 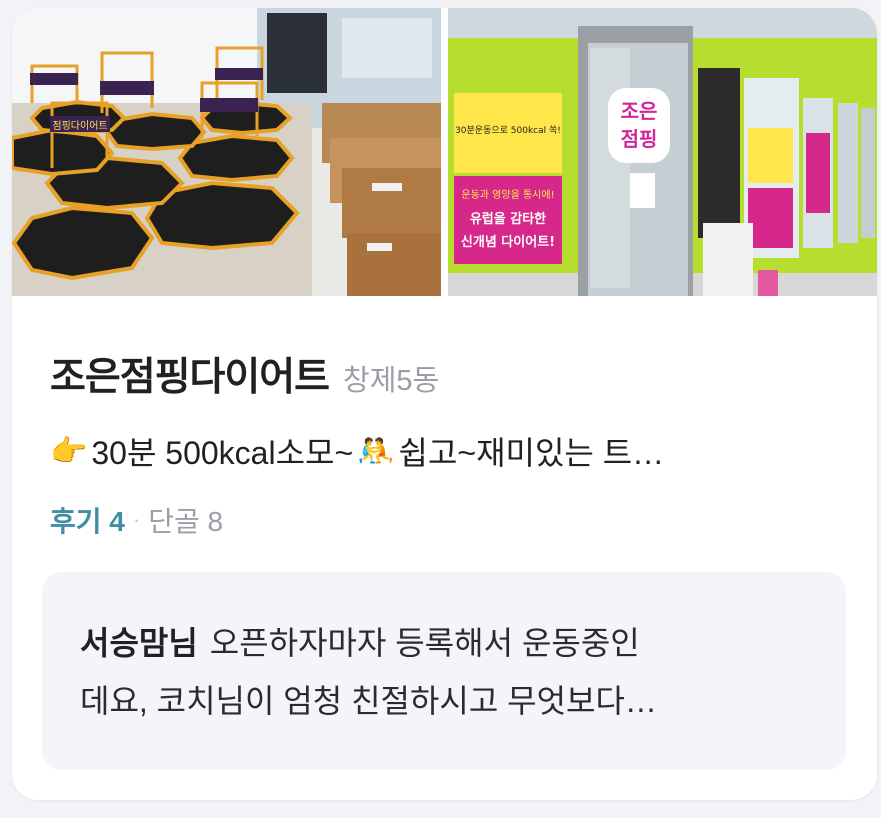 What do you see at coordinates (222, 453) in the screenshot?
I see `description-text: 30분 500kcal소모~` at bounding box center [222, 453].